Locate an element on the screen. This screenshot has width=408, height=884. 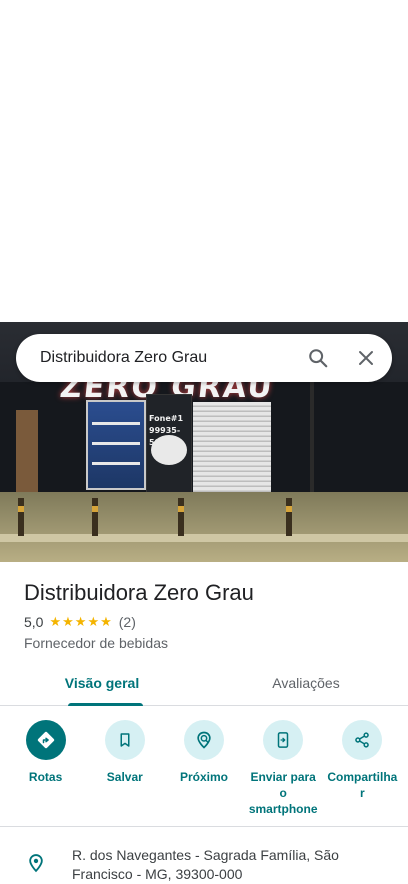
storefront-pillar: Fone#1 99935-5948 is located at coordinates (169, 450).